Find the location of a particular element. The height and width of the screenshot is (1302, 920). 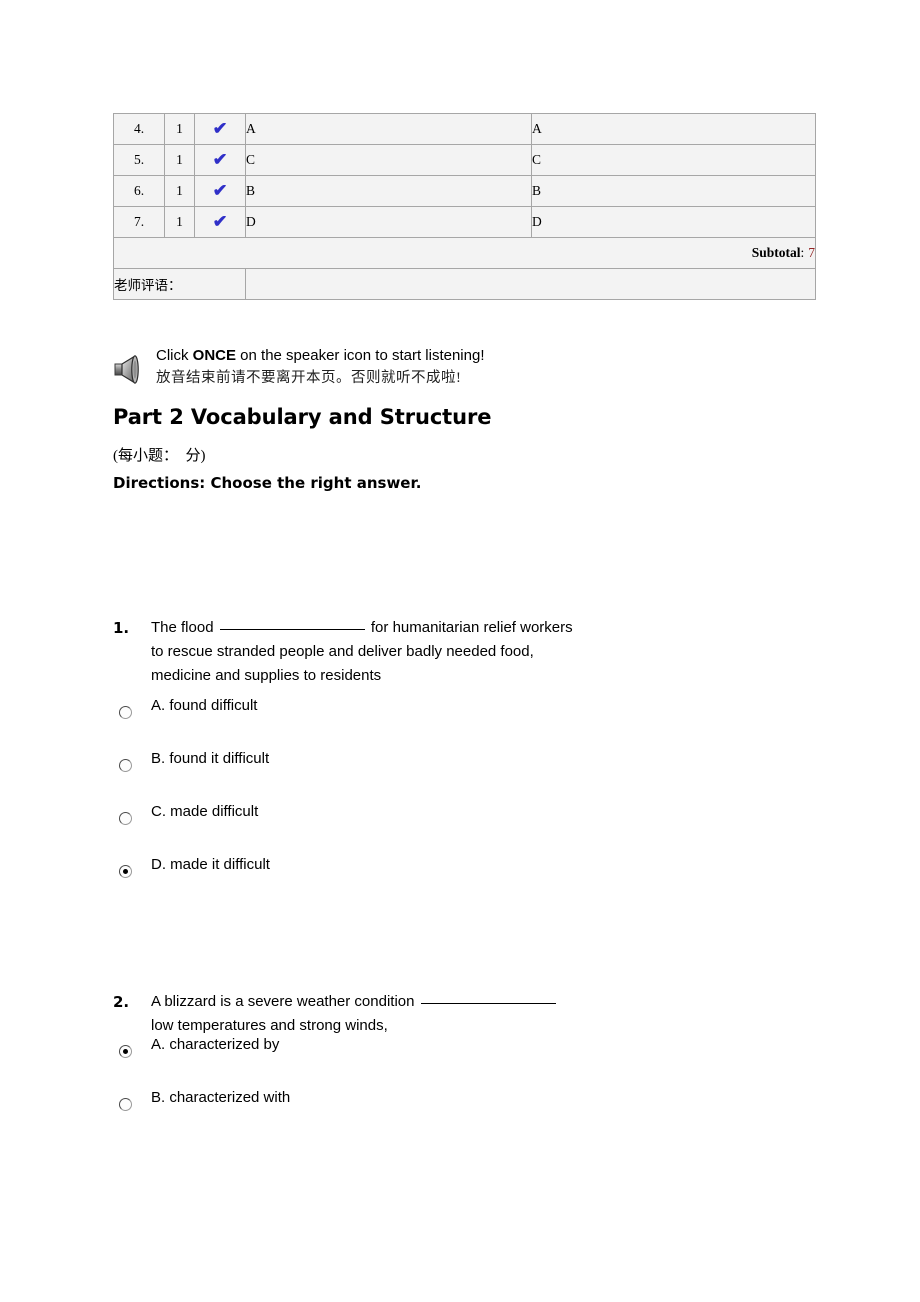

speaker-line1-suffix: on the speaker icon to start listening! is located at coordinates (360, 355).